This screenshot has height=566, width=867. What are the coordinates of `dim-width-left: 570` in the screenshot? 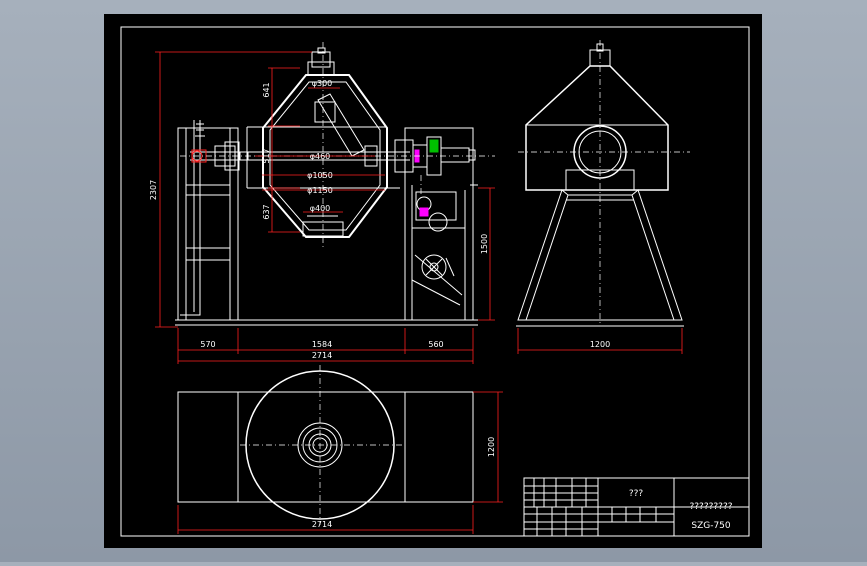 It's located at (207, 344).